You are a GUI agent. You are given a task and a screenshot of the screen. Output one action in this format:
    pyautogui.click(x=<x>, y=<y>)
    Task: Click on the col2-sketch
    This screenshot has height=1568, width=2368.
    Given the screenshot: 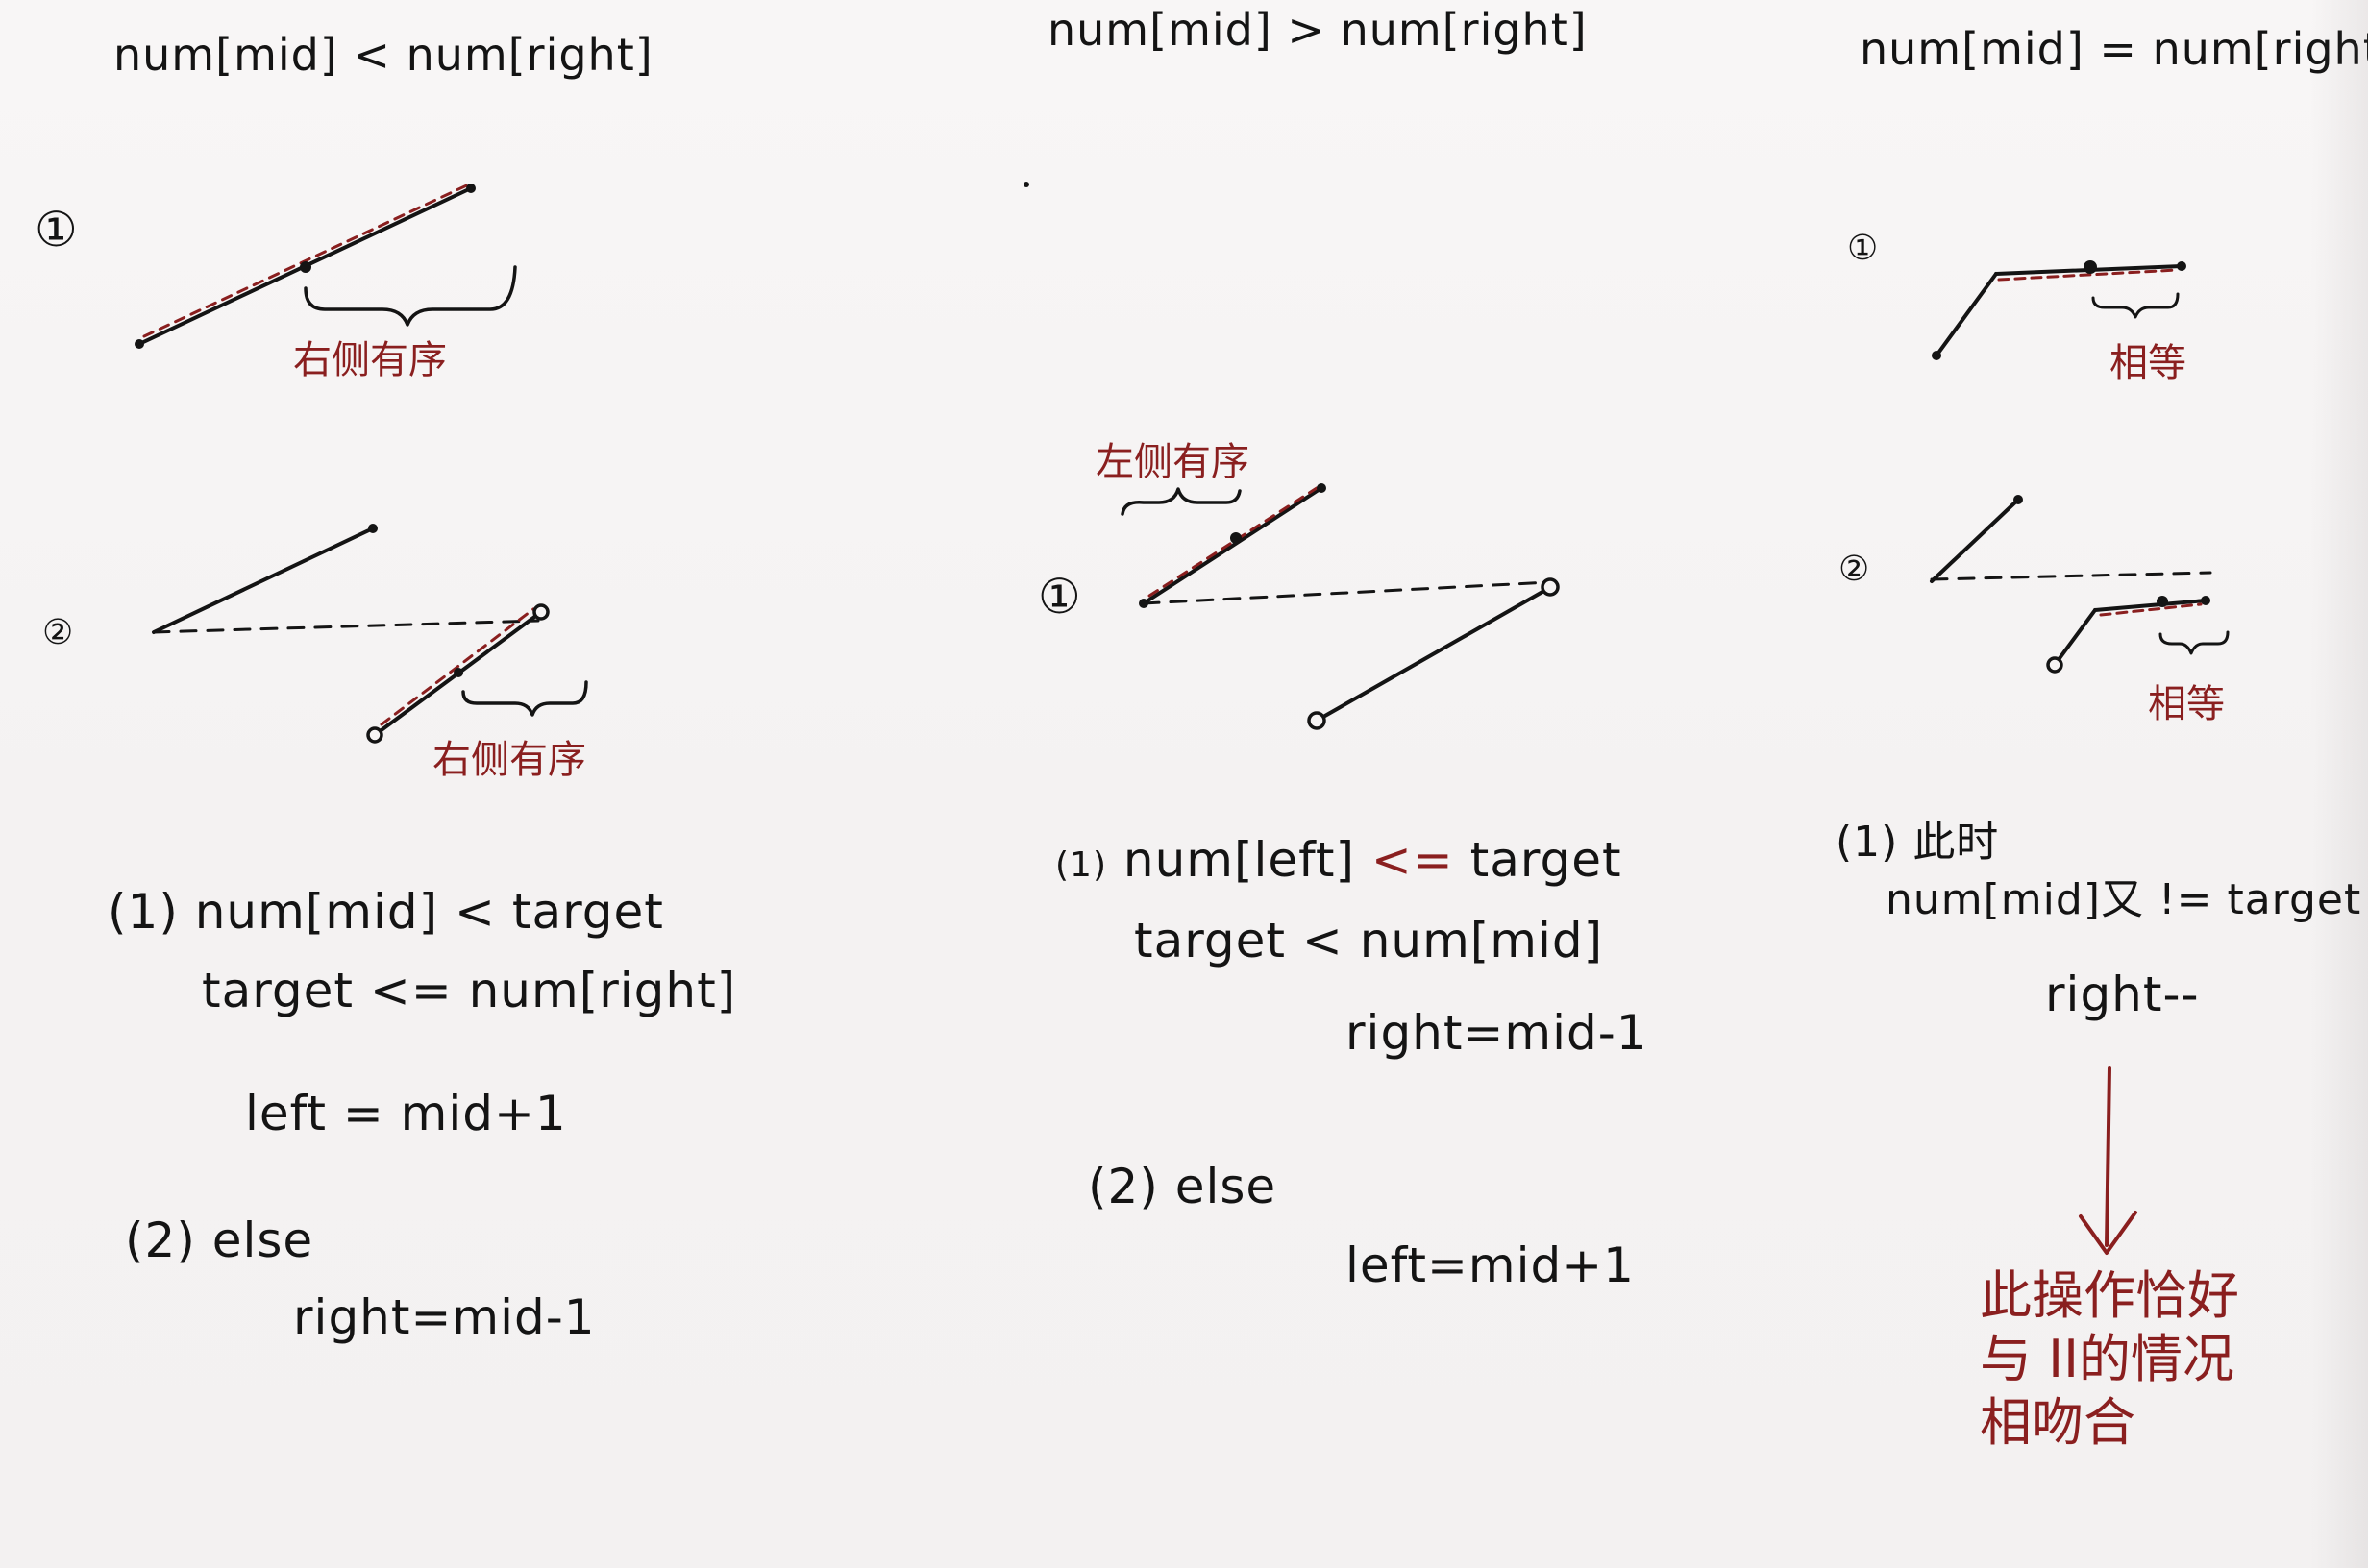 What is the action you would take?
    pyautogui.click(x=1340, y=607)
    